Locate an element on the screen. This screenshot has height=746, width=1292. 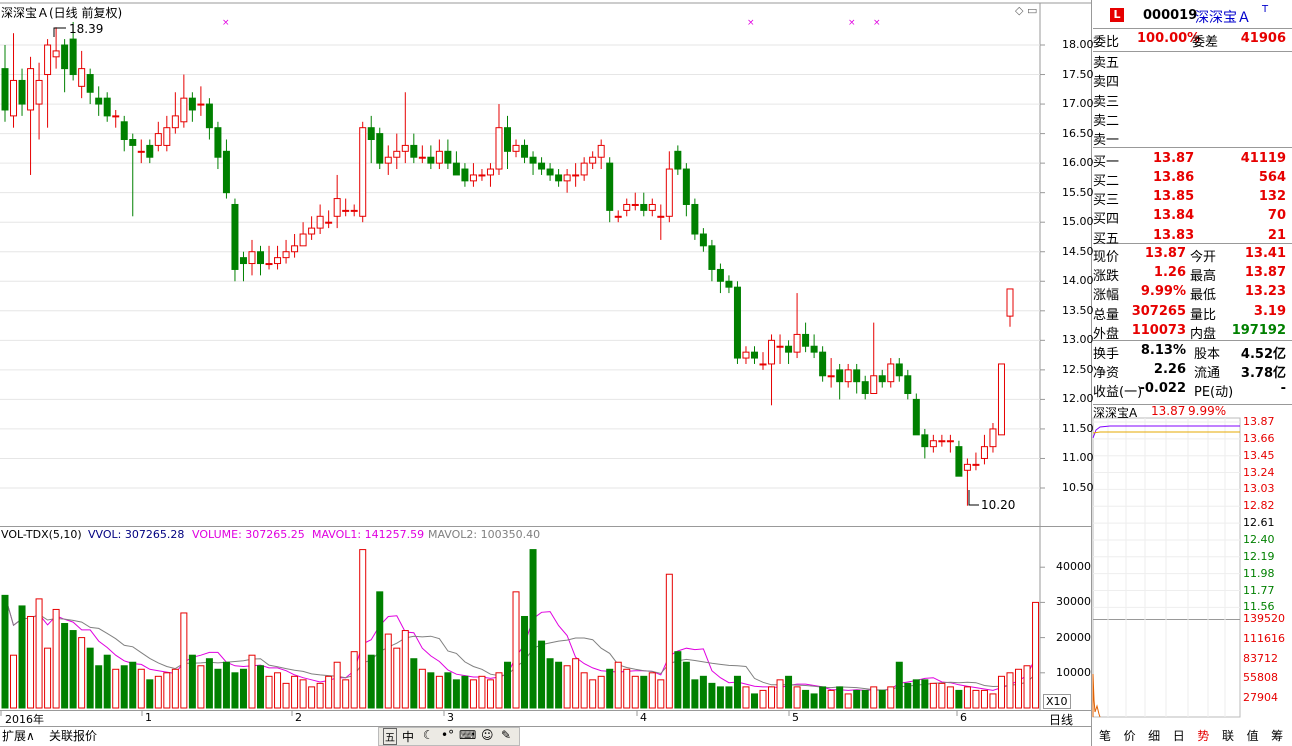
price-tick-label: 12.00 is located at coordinates (1078, 399).